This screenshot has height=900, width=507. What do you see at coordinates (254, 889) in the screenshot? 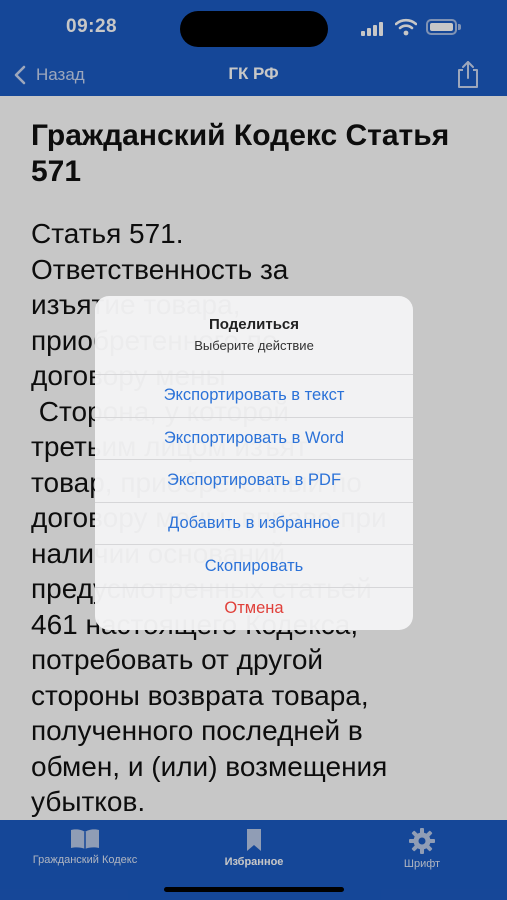
I see `home-indicator` at bounding box center [254, 889].